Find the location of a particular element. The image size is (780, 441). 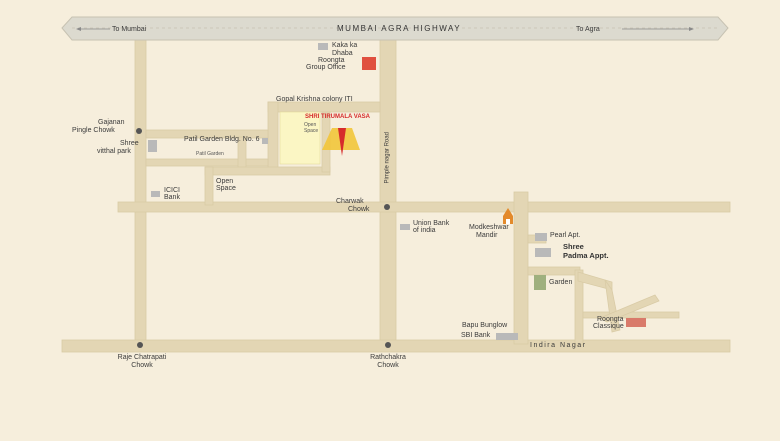

road-open-space is located at coordinates (267, 171).